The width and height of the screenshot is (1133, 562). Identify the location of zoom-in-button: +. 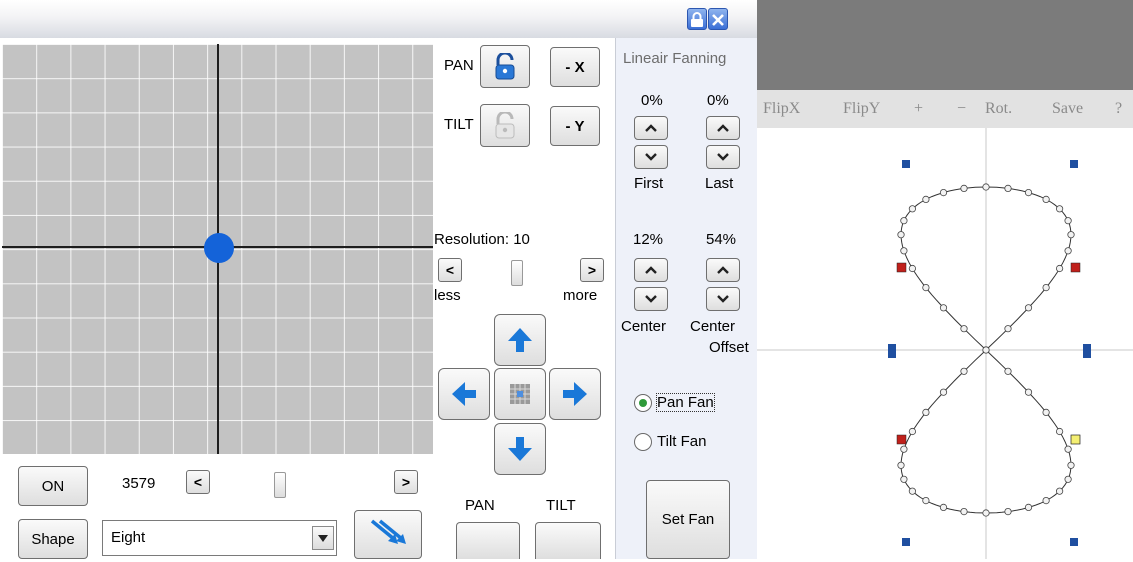
(918, 109).